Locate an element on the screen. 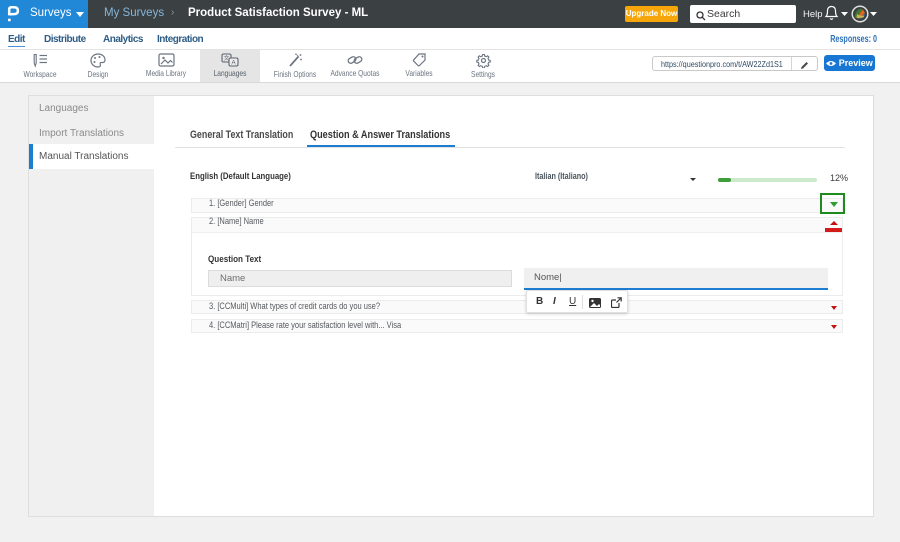  svg-text: A is located at coordinates (233, 63).